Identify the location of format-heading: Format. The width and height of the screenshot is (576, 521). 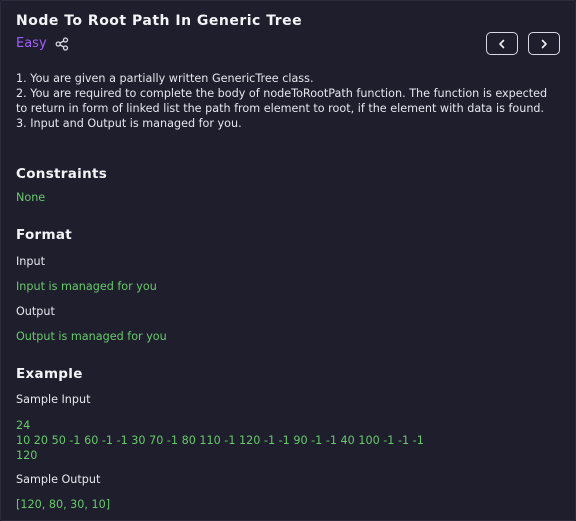
(44, 235).